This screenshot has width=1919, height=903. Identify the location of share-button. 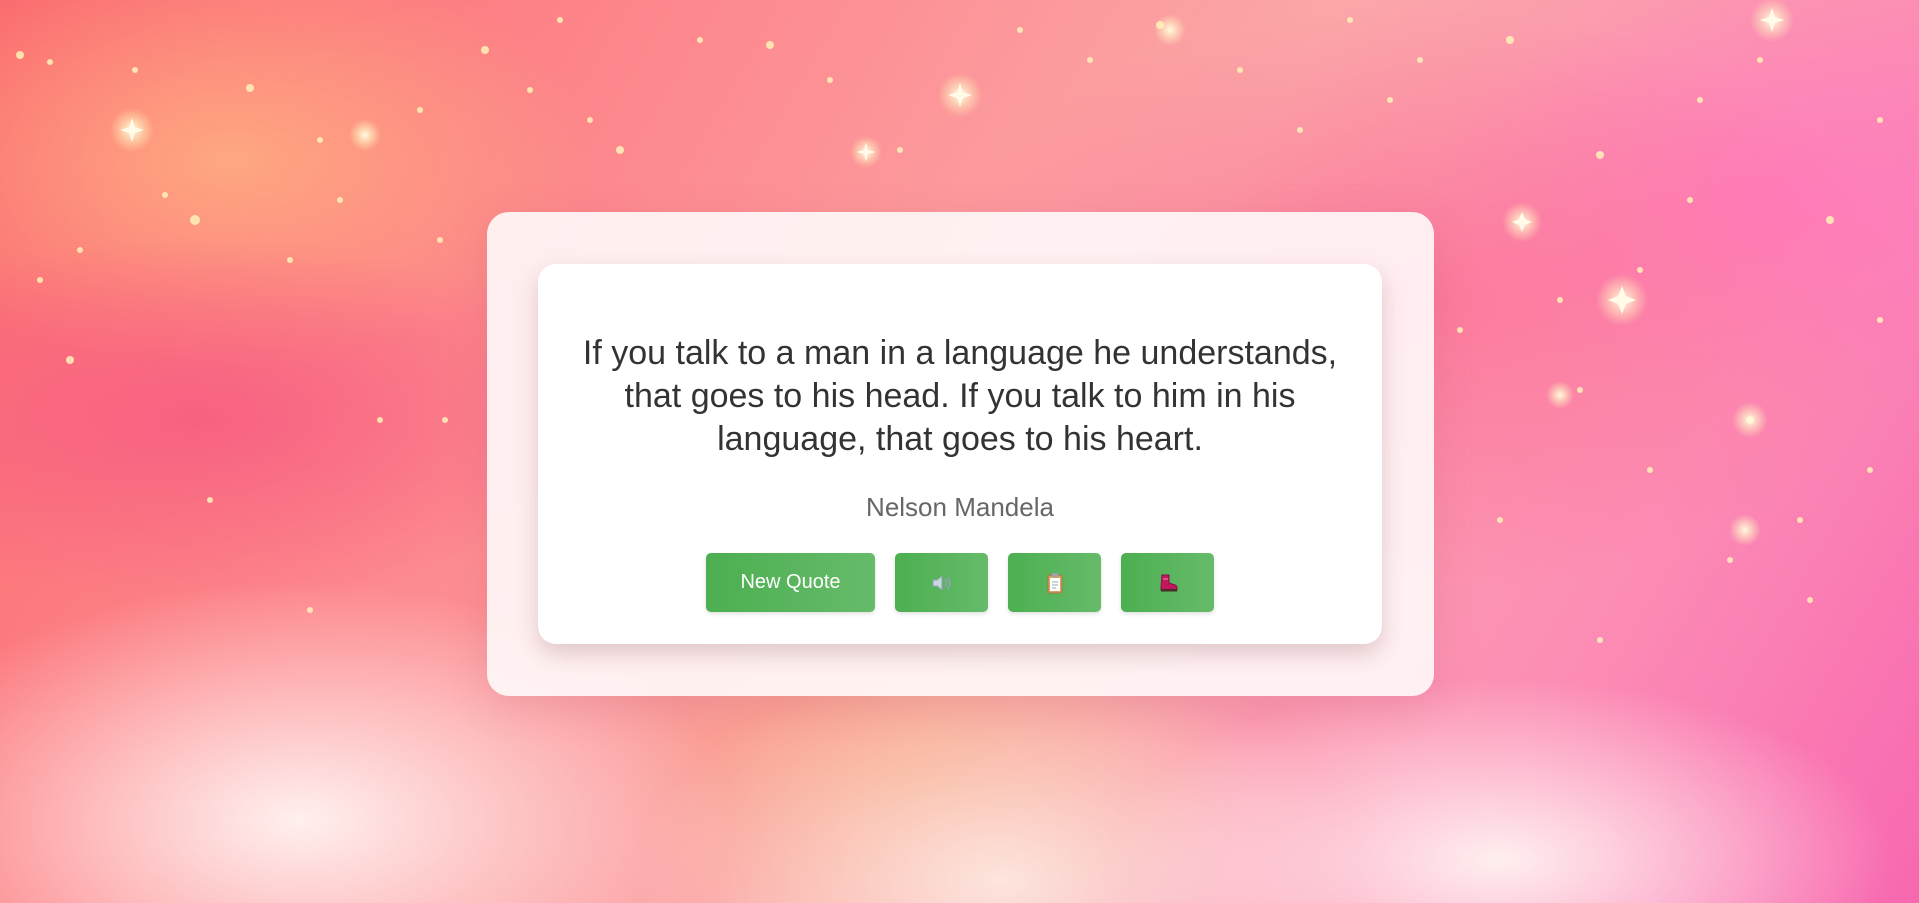
(1167, 582).